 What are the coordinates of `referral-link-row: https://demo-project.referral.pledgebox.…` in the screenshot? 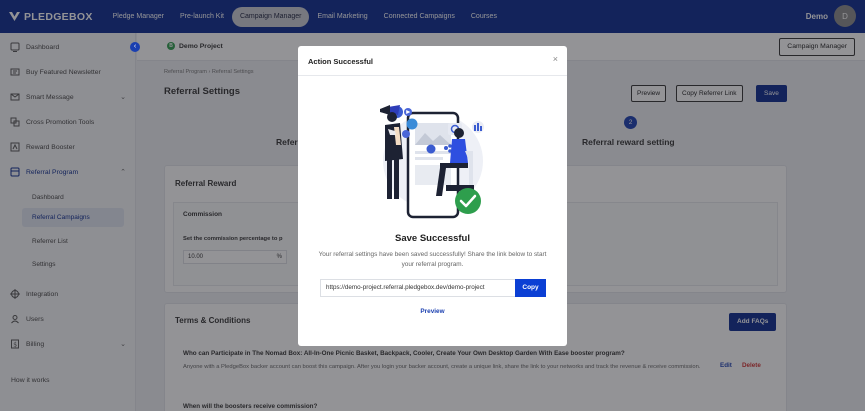 It's located at (433, 288).